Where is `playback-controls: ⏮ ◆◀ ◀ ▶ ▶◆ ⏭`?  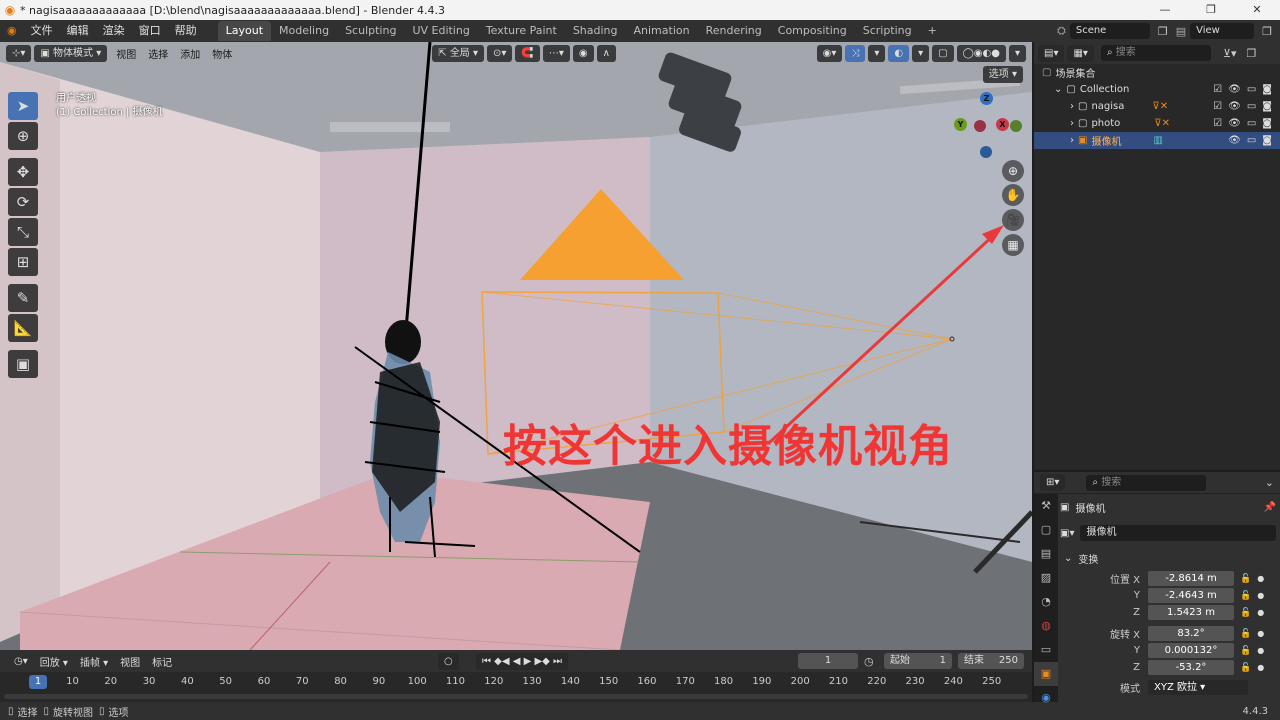 playback-controls: ⏮ ◆◀ ◀ ▶ ▶◆ ⏭ is located at coordinates (522, 661).